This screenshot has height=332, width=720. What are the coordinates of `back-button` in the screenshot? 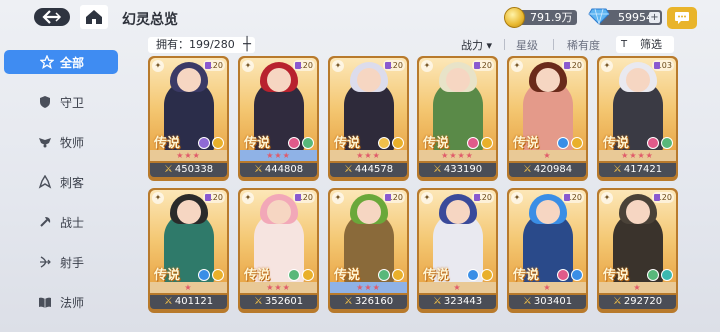 It's located at (52, 17).